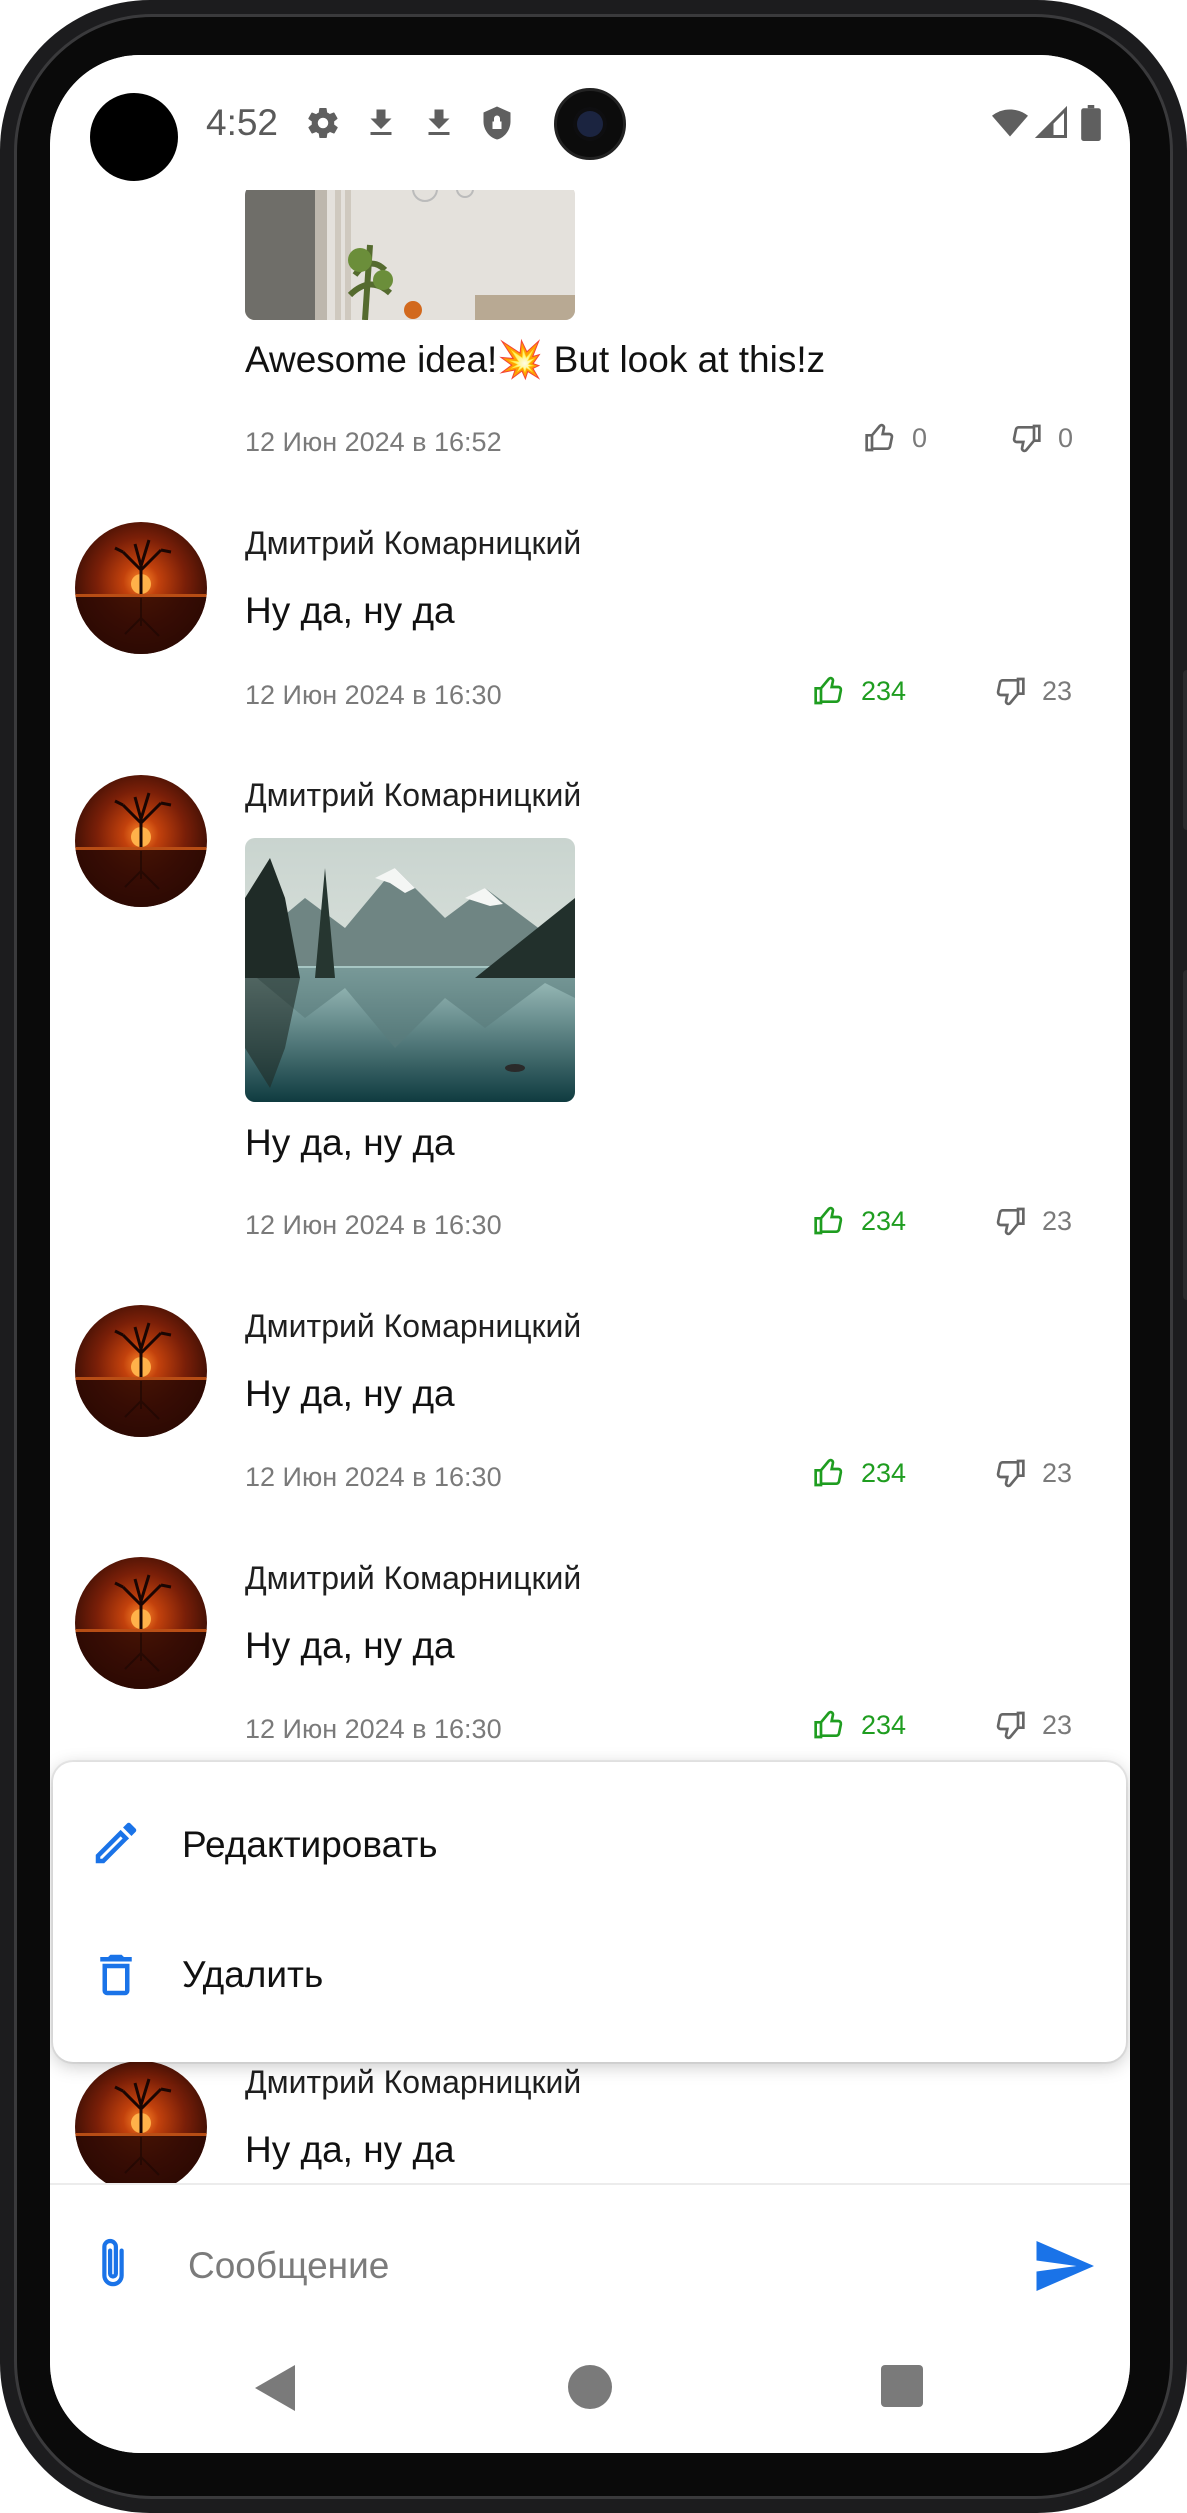  I want to click on edit-menu-label: Редактировать, so click(310, 1844).